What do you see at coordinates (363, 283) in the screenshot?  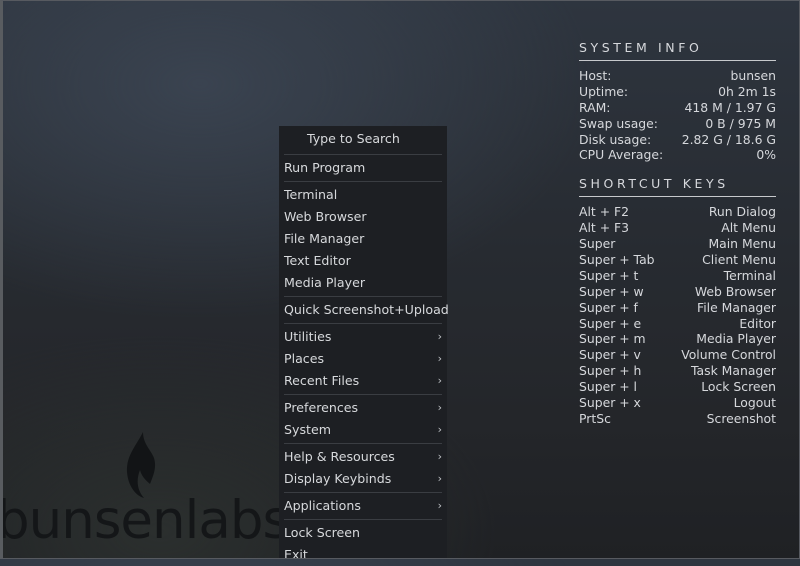 I see `menu-item-media-player: Media Player` at bounding box center [363, 283].